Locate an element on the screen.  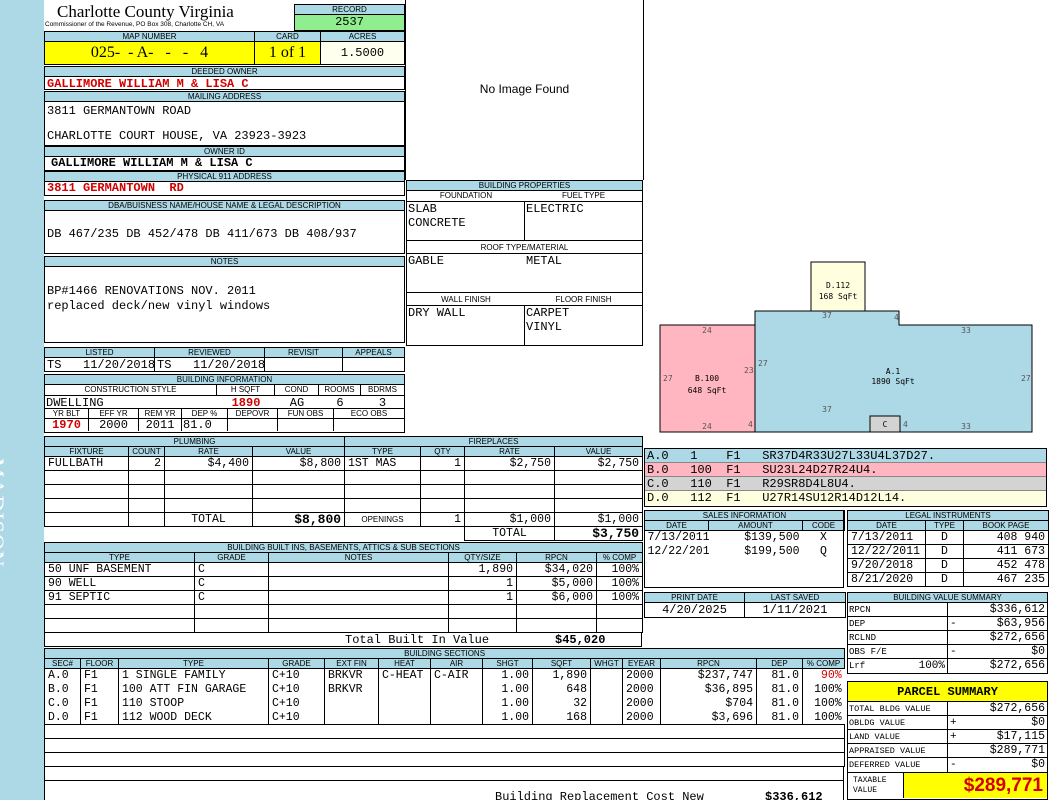
value-summary-sign: - is located at coordinates (953, 652).